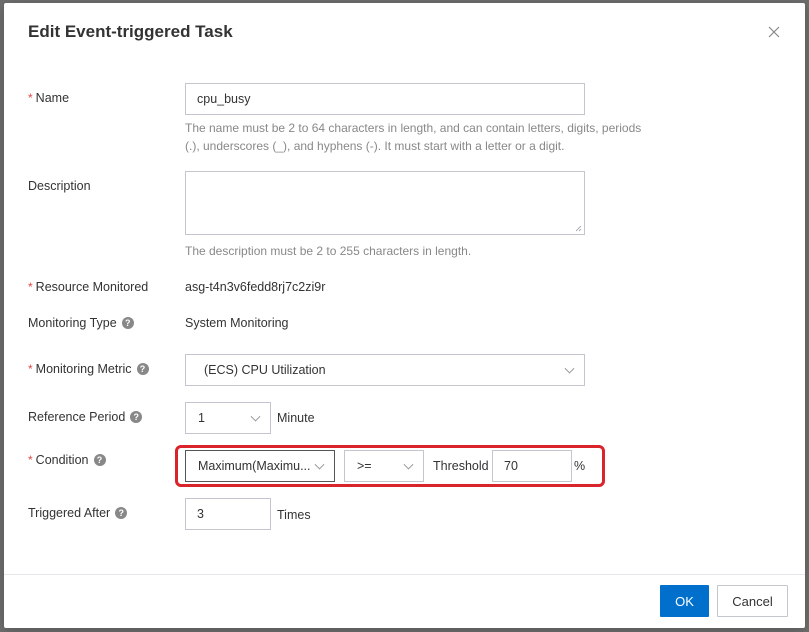 This screenshot has height=632, width=809. I want to click on monitoring-type-label: Monitoring Type ?, so click(81, 323).